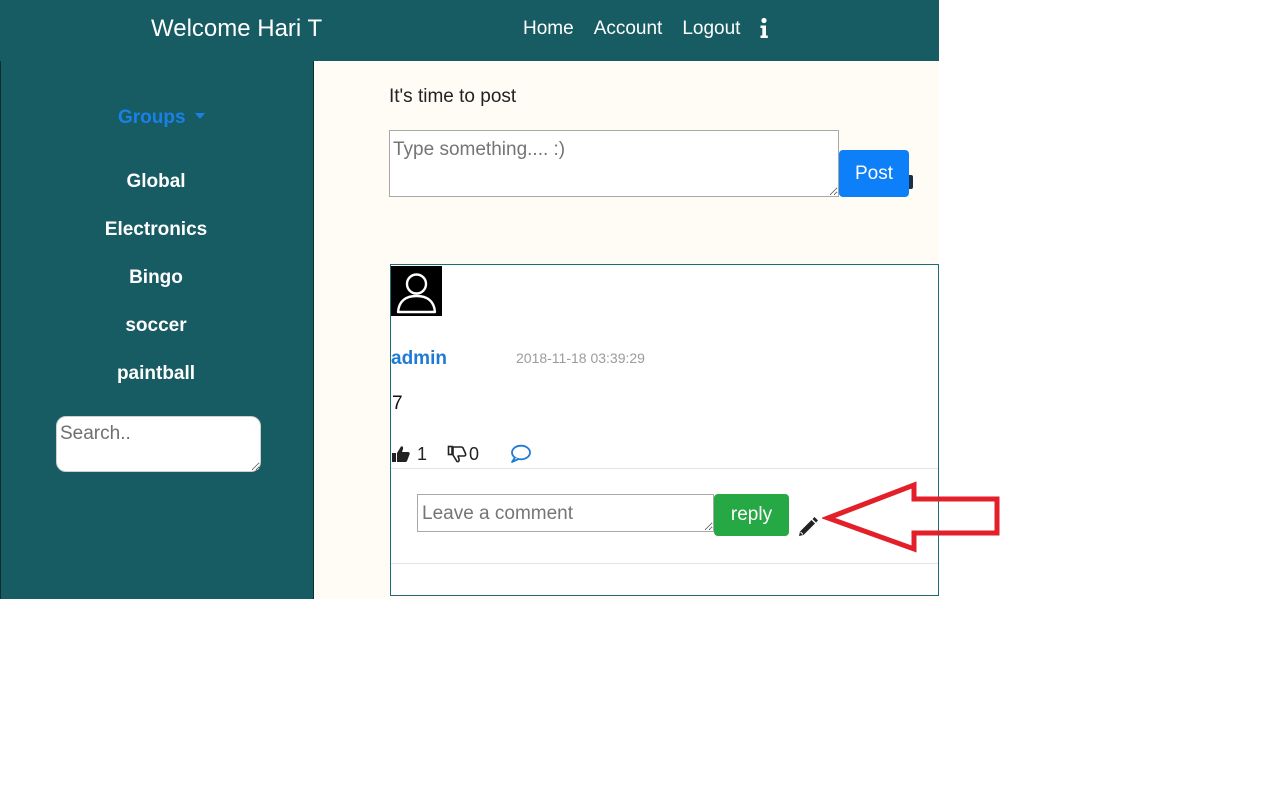  What do you see at coordinates (628, 29) in the screenshot?
I see `nav-account-link: Account` at bounding box center [628, 29].